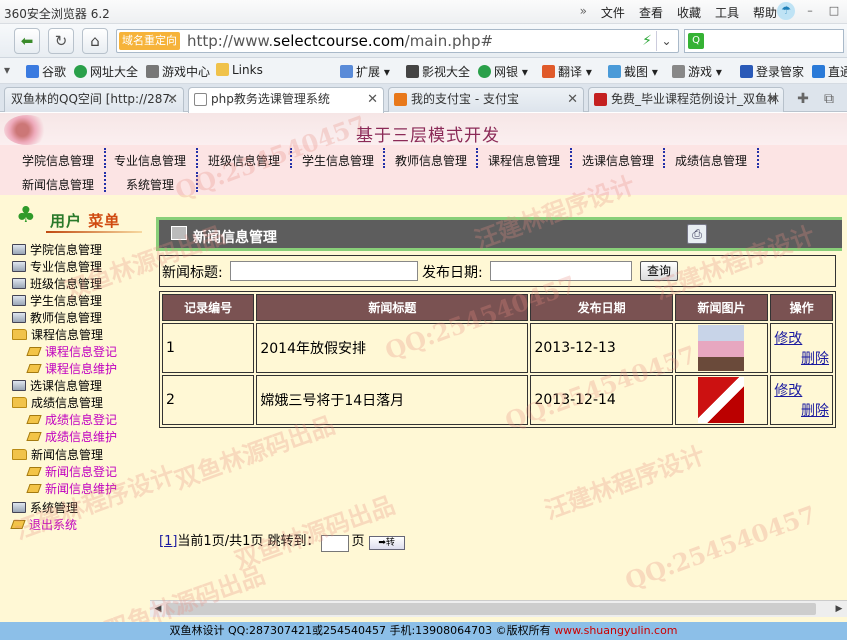  Describe the element at coordinates (43, 524) in the screenshot. I see `sidebar-item-logout: 退出系统` at that location.